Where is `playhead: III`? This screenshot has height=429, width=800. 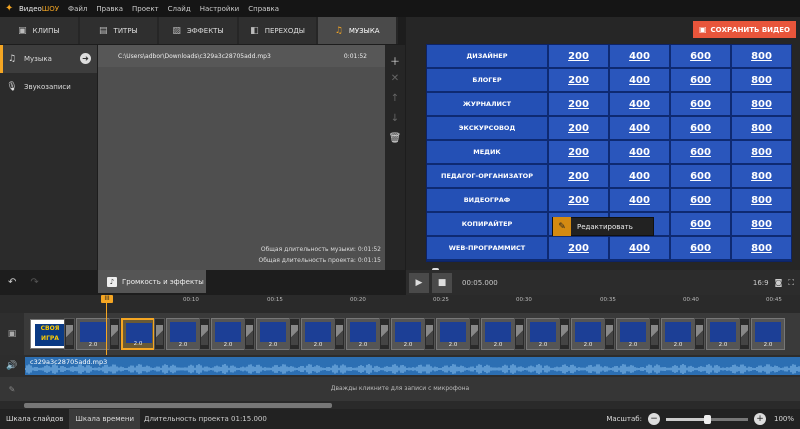
playhead: III is located at coordinates (107, 299).